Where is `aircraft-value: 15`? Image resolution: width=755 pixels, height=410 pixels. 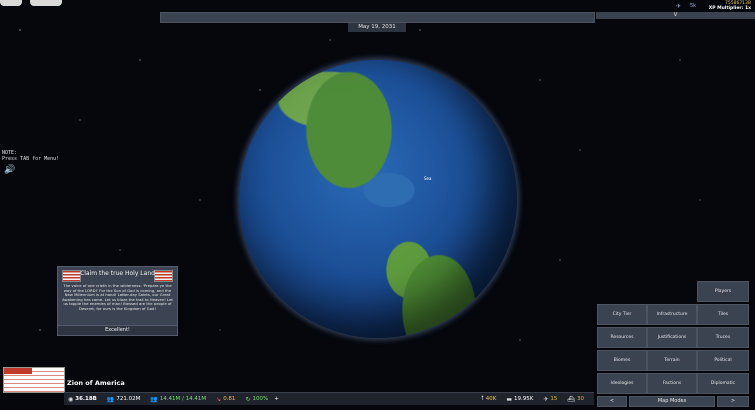 aircraft-value: 15 is located at coordinates (554, 399).